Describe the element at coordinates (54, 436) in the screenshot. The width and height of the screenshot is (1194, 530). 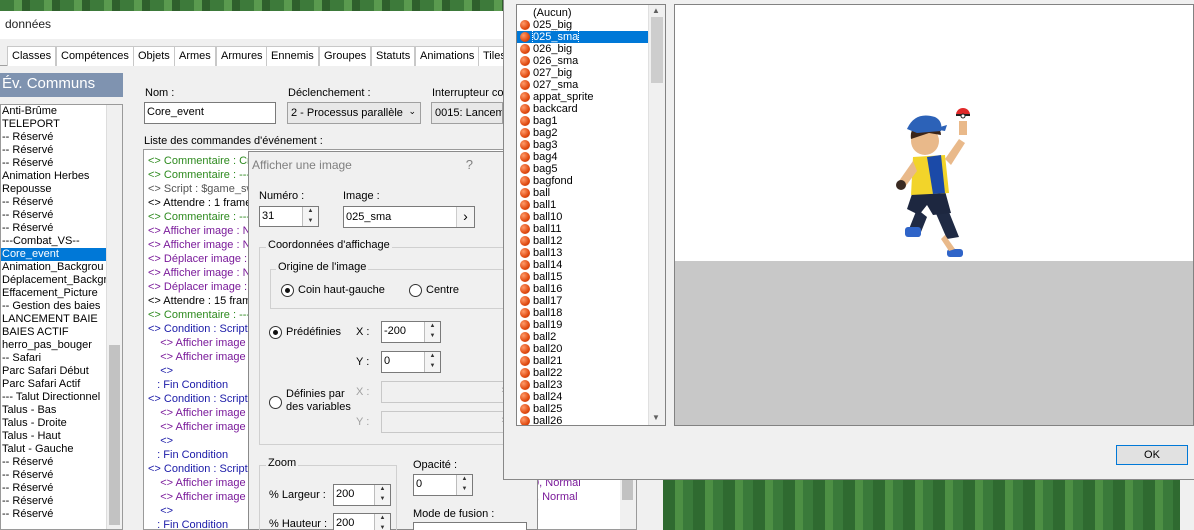
I see `list-item: Talus - Haut` at that location.